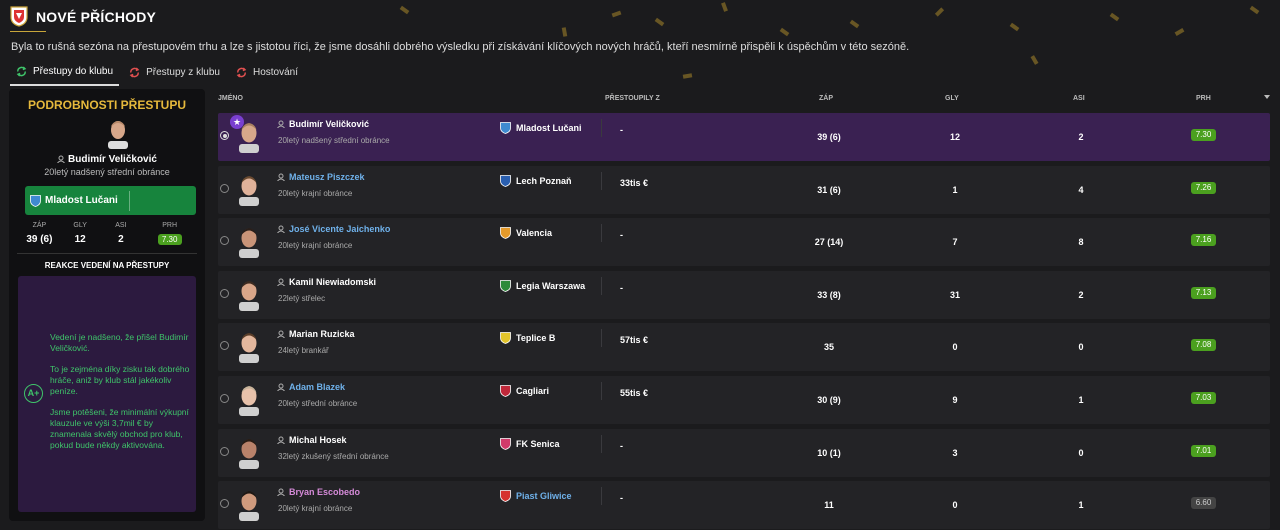  Describe the element at coordinates (73, 71) in the screenshot. I see `tab-label: Přestupy do klubu` at that location.